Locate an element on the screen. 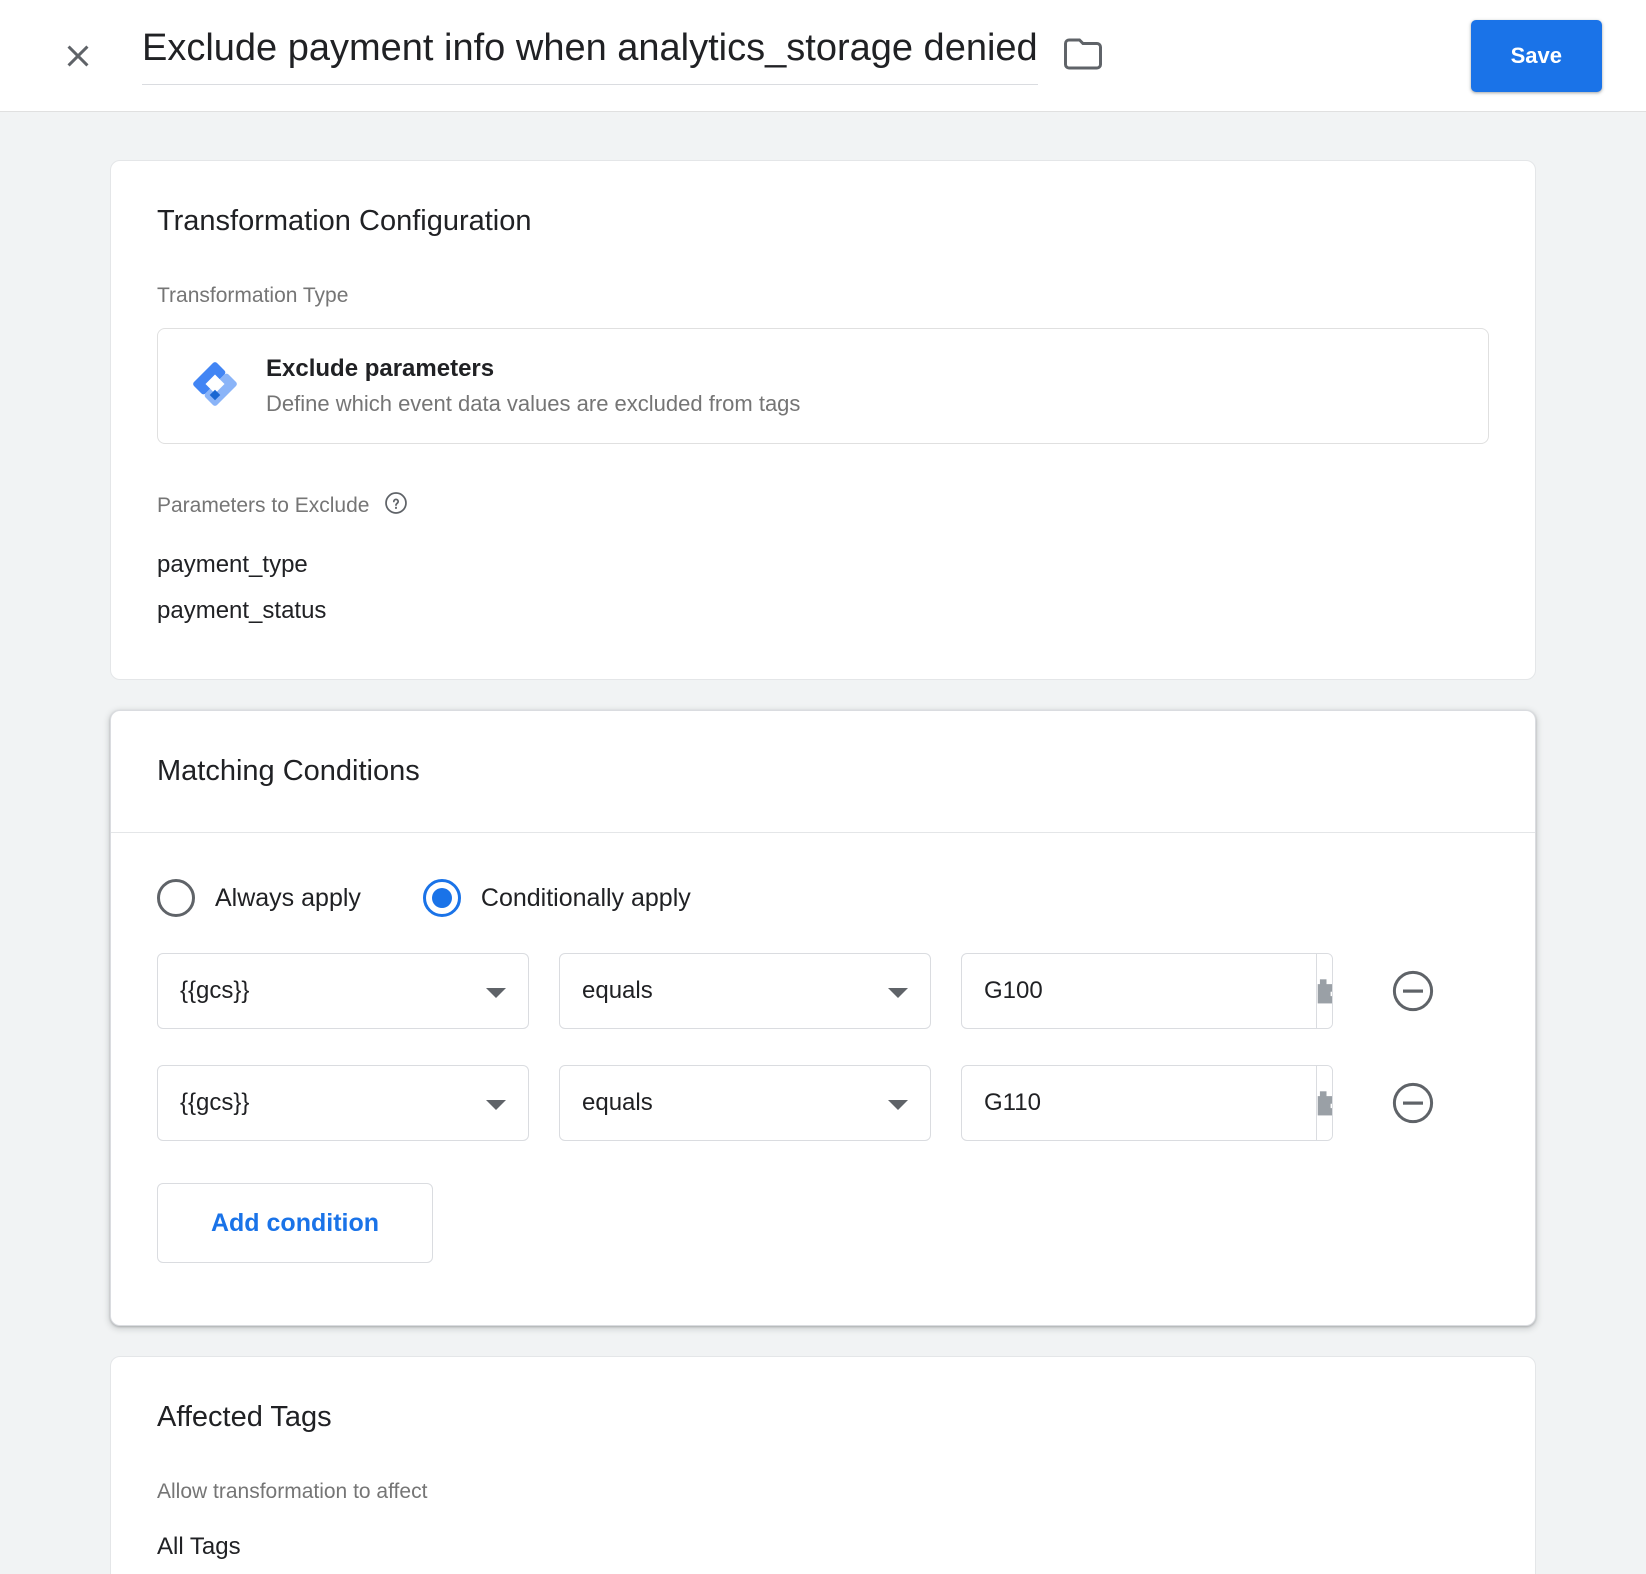 This screenshot has height=1574, width=1646. matching-conditions-title: Matching Conditions is located at coordinates (288, 771).